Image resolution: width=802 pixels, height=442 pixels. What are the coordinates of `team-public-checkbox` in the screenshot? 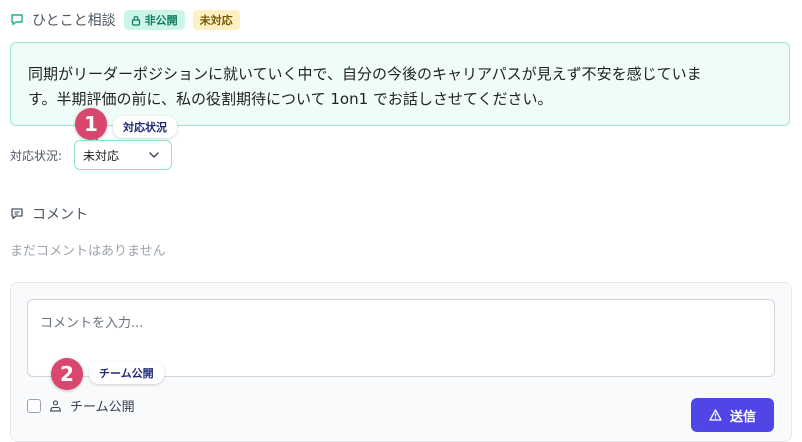 It's located at (34, 405).